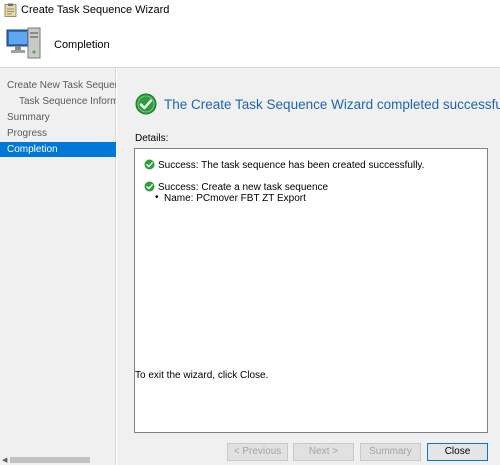  I want to click on button-row: < Previous Next > Summary Close, so click(308, 454).